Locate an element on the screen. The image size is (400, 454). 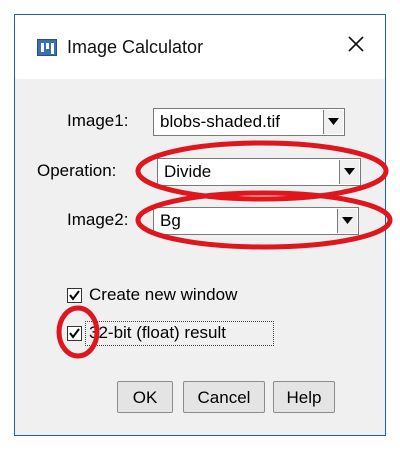
imagej-icon is located at coordinates (47, 47).